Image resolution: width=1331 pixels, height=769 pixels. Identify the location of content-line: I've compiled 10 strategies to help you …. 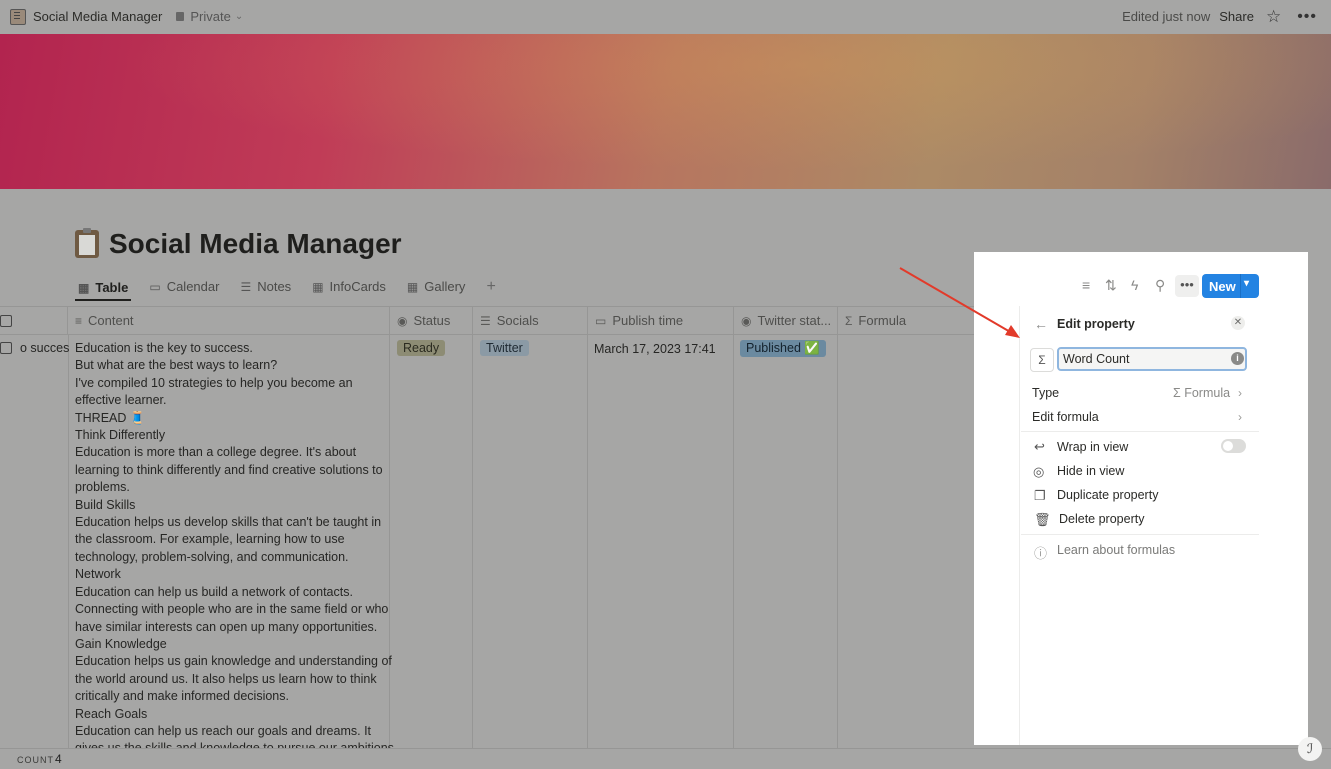
(214, 382).